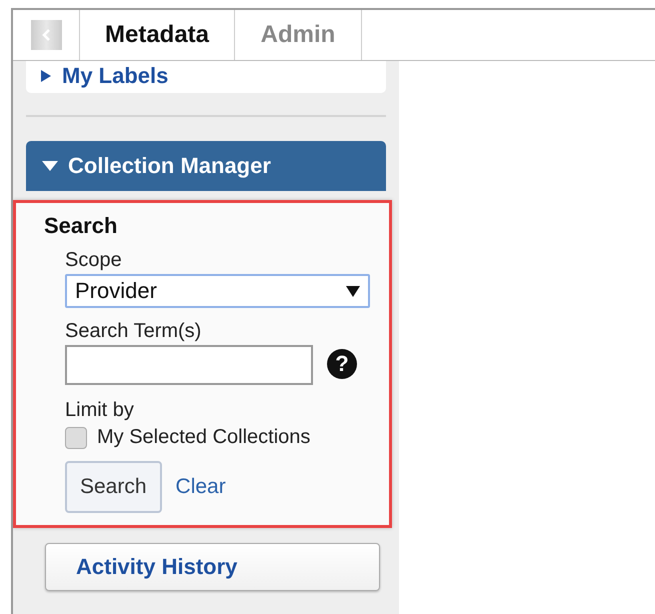 The width and height of the screenshot is (655, 614). What do you see at coordinates (342, 364) in the screenshot?
I see `help-icon: ?` at bounding box center [342, 364].